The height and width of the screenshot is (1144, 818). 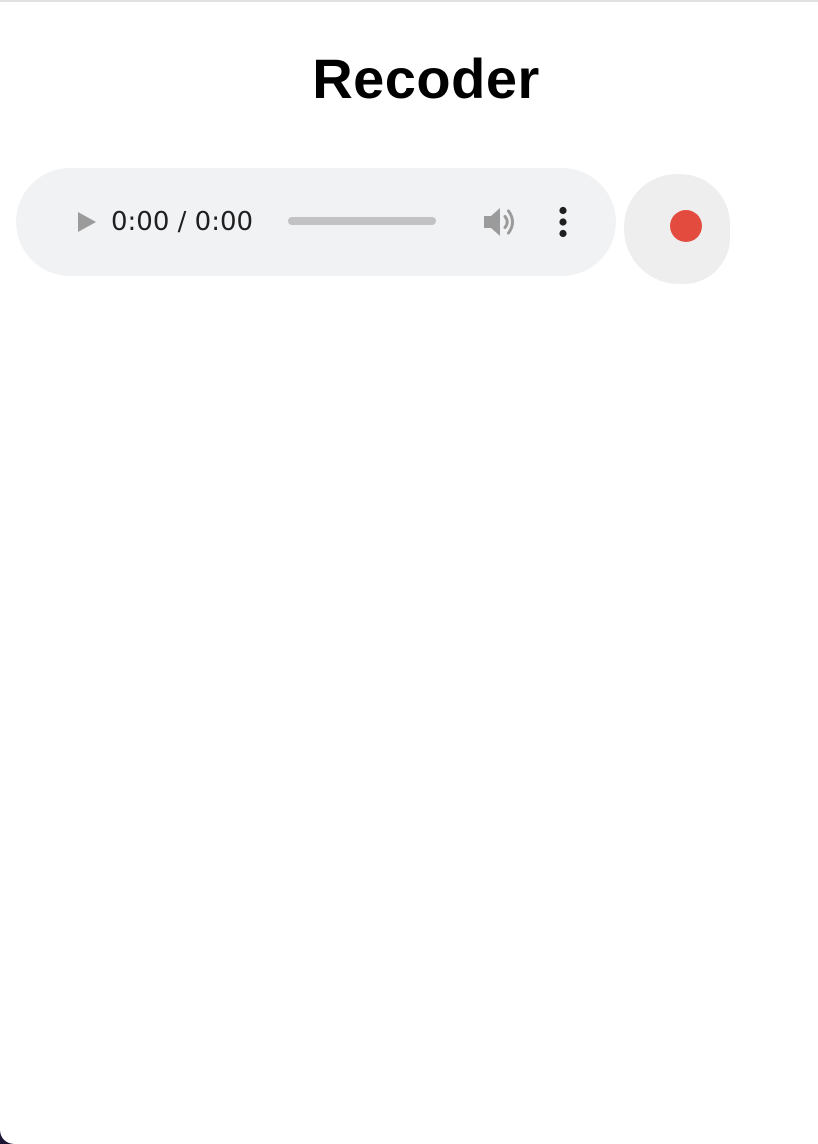 I want to click on progress-slider, so click(x=362, y=221).